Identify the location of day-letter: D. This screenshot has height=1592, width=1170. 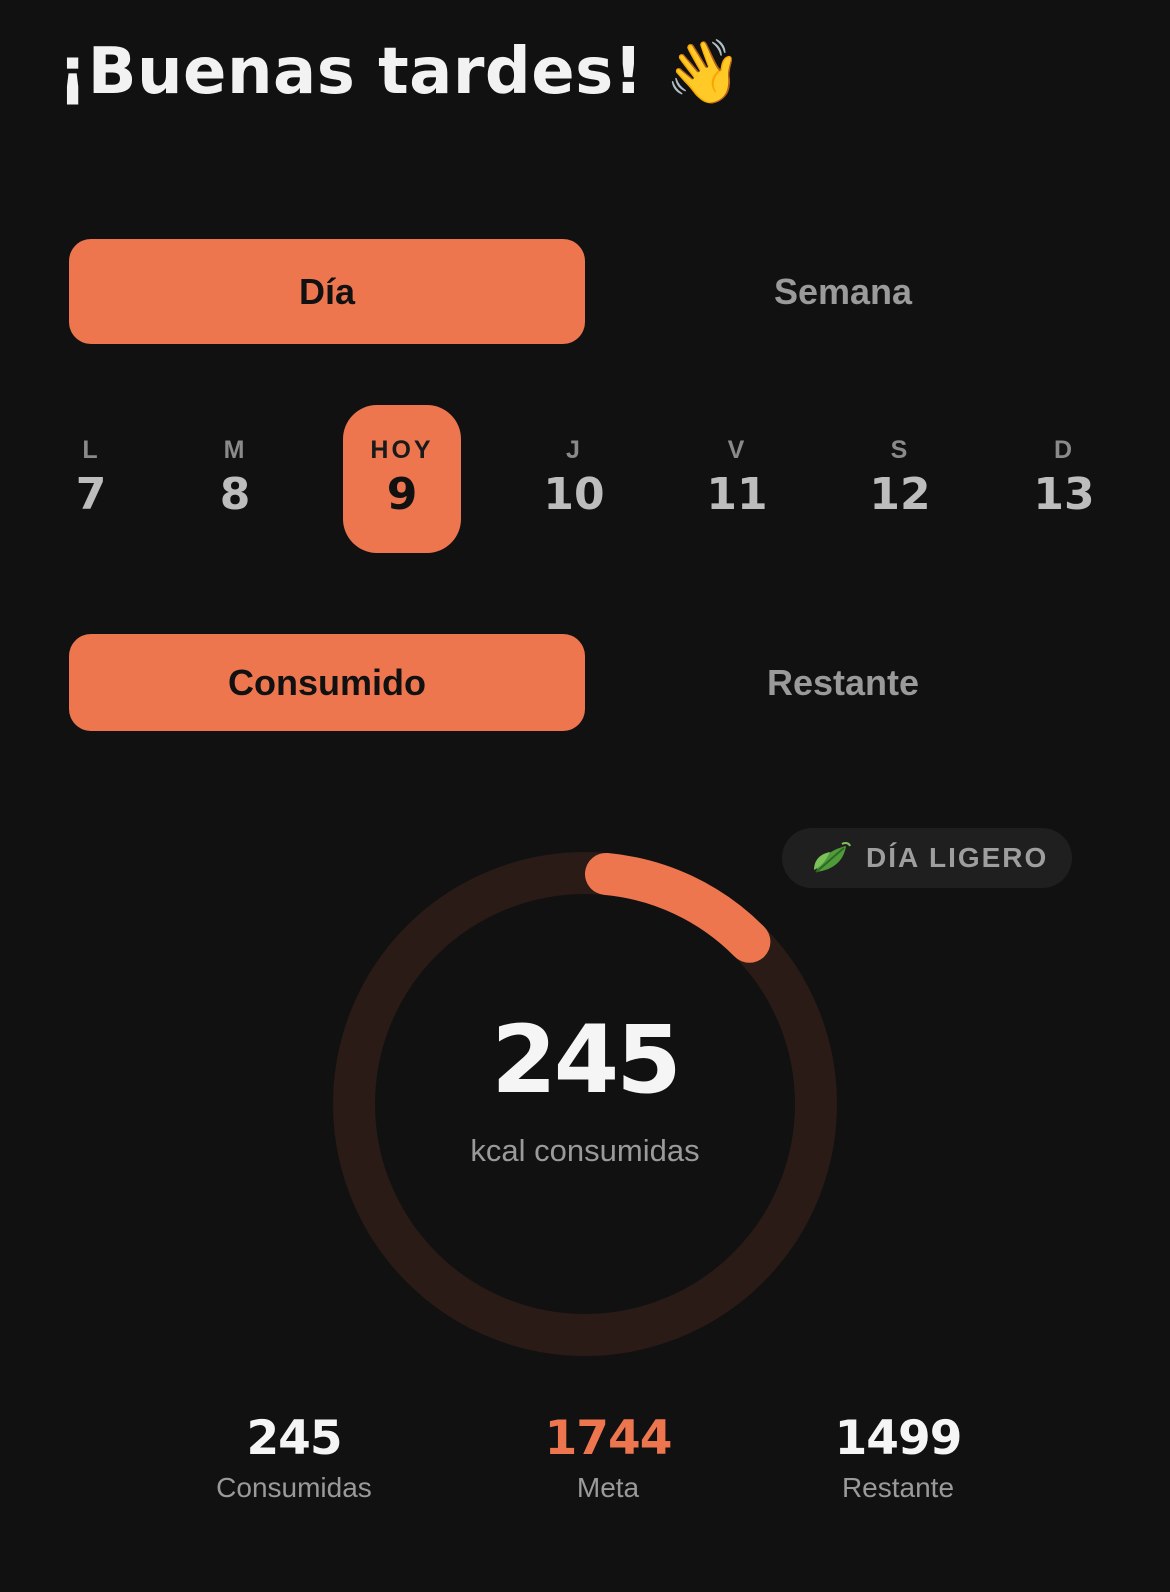
(1064, 450).